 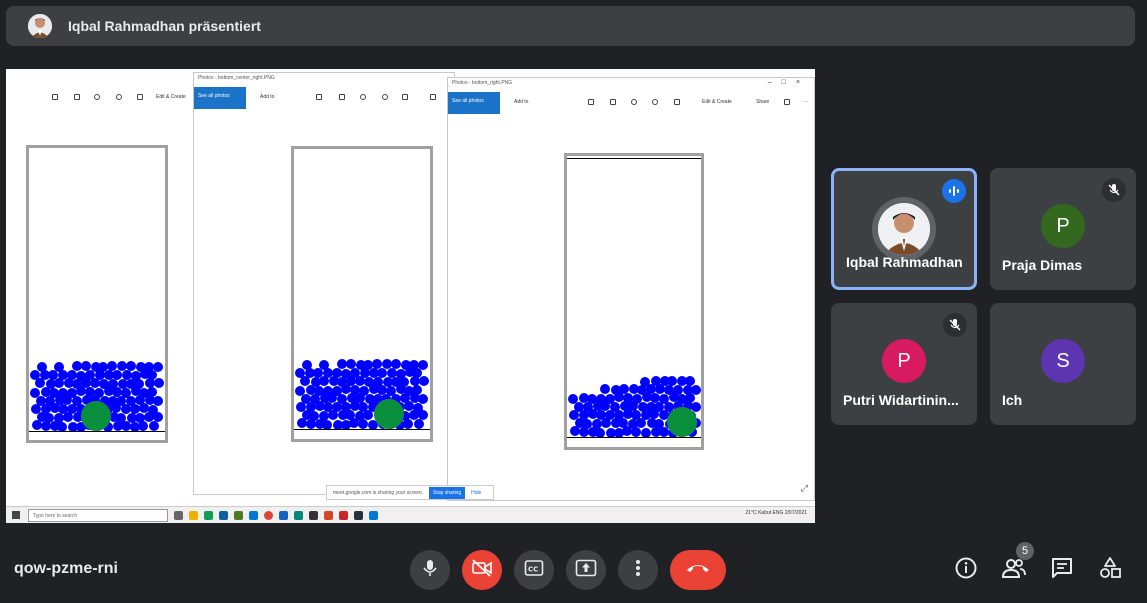 I want to click on photos-icon, so click(x=373, y=515).